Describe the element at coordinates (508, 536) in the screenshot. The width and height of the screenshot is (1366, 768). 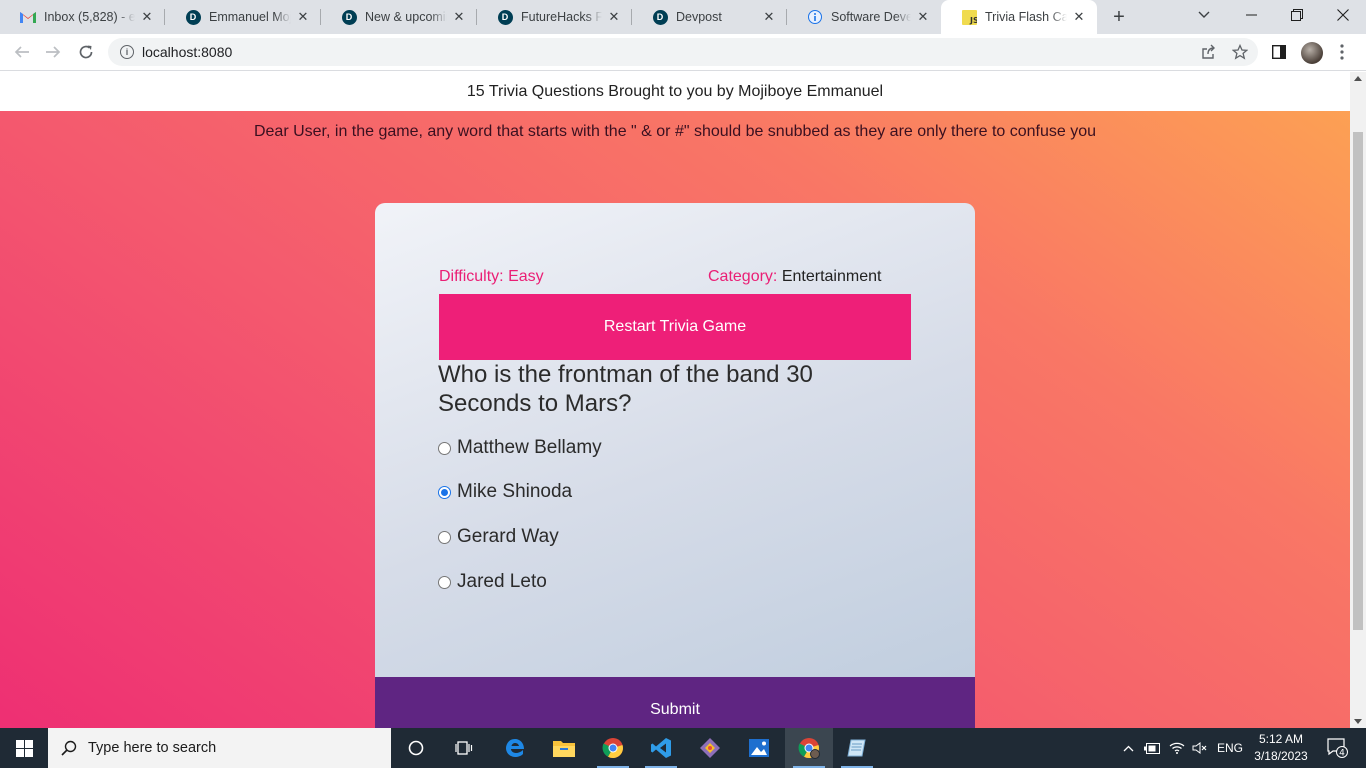
I see `answer-label: Gerard Way` at that location.